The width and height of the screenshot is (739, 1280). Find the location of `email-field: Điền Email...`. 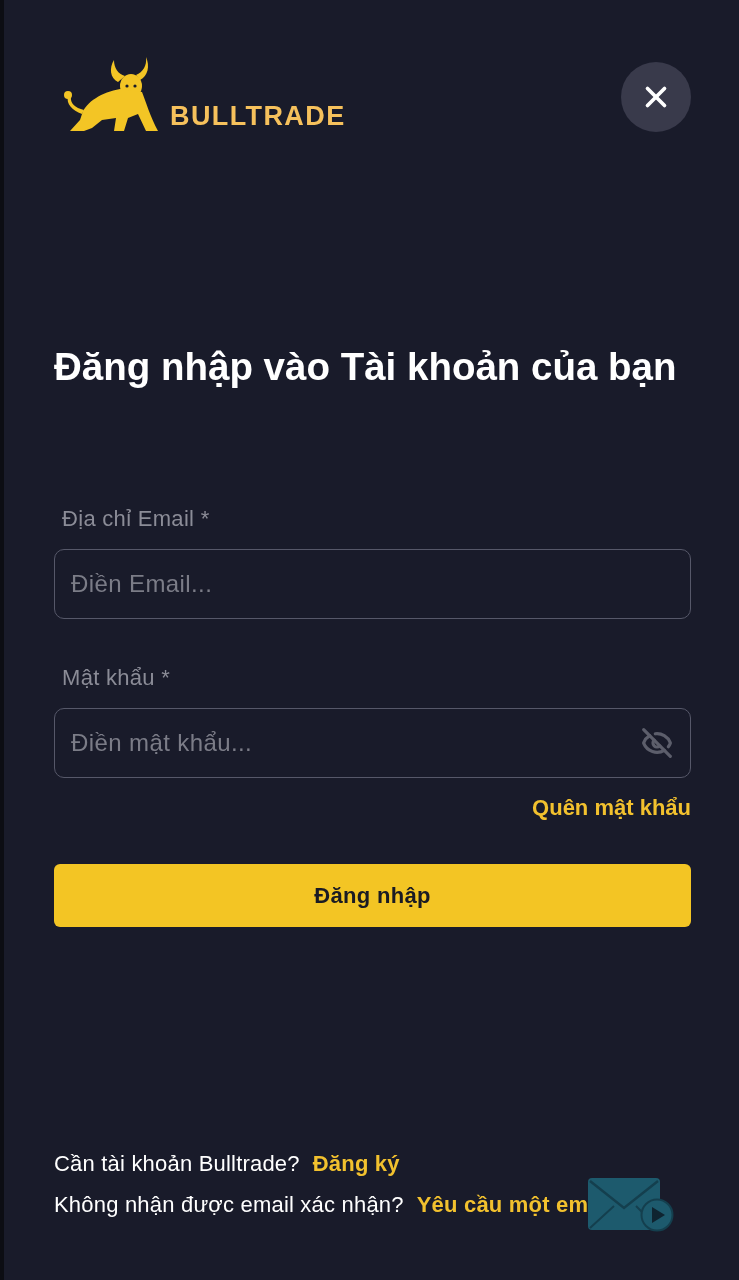

email-field: Điền Email... is located at coordinates (372, 584).